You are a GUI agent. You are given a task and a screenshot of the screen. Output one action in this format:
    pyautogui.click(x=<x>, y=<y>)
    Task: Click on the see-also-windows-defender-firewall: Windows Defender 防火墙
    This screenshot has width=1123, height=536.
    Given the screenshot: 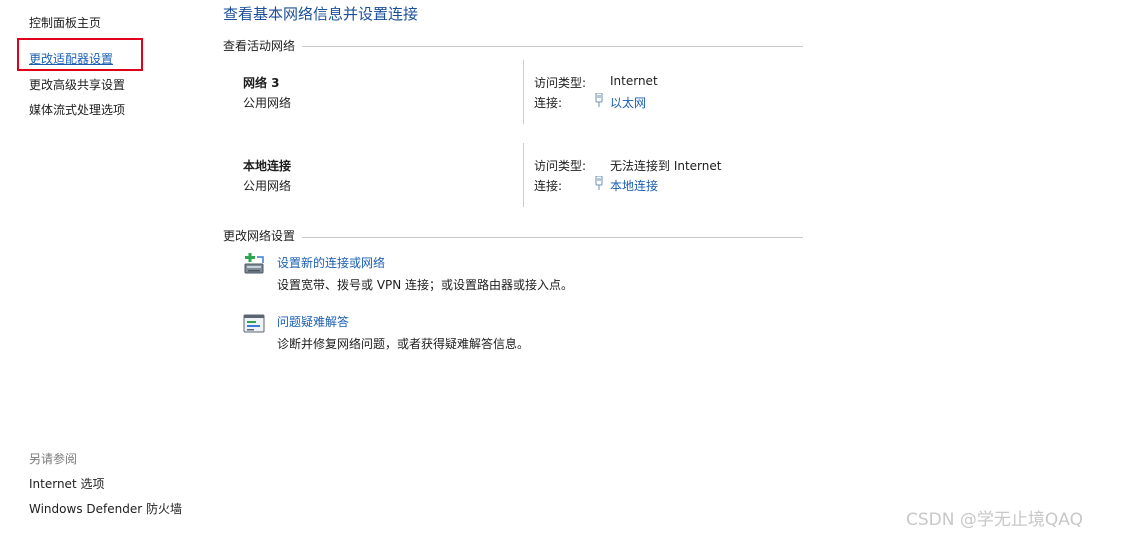 What is the action you would take?
    pyautogui.click(x=105, y=508)
    